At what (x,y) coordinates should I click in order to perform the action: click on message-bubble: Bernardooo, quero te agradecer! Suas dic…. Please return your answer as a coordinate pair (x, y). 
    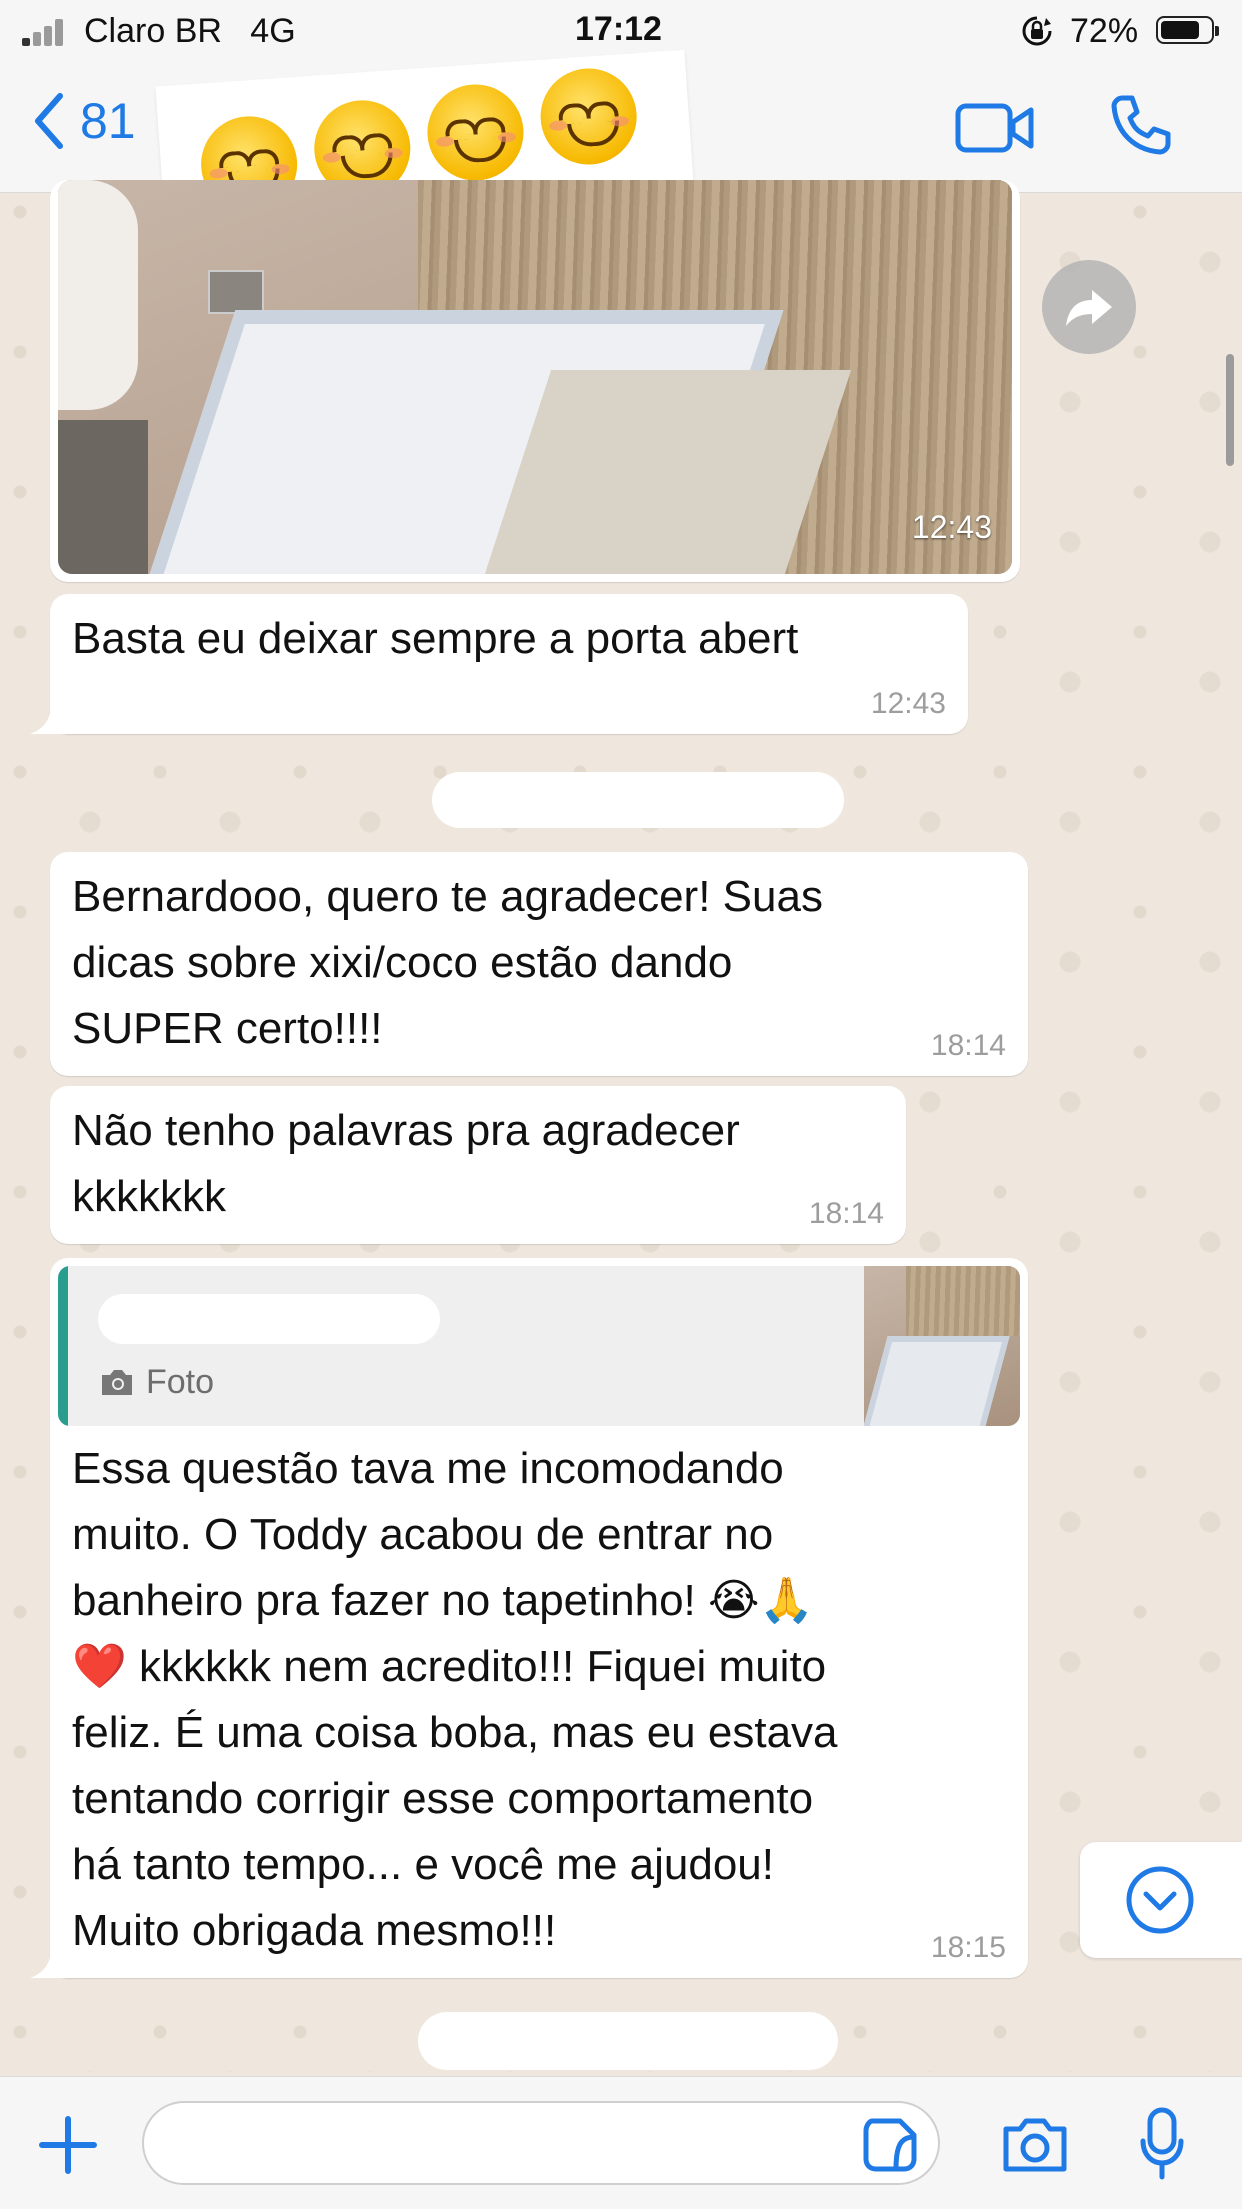
    Looking at the image, I should click on (539, 964).